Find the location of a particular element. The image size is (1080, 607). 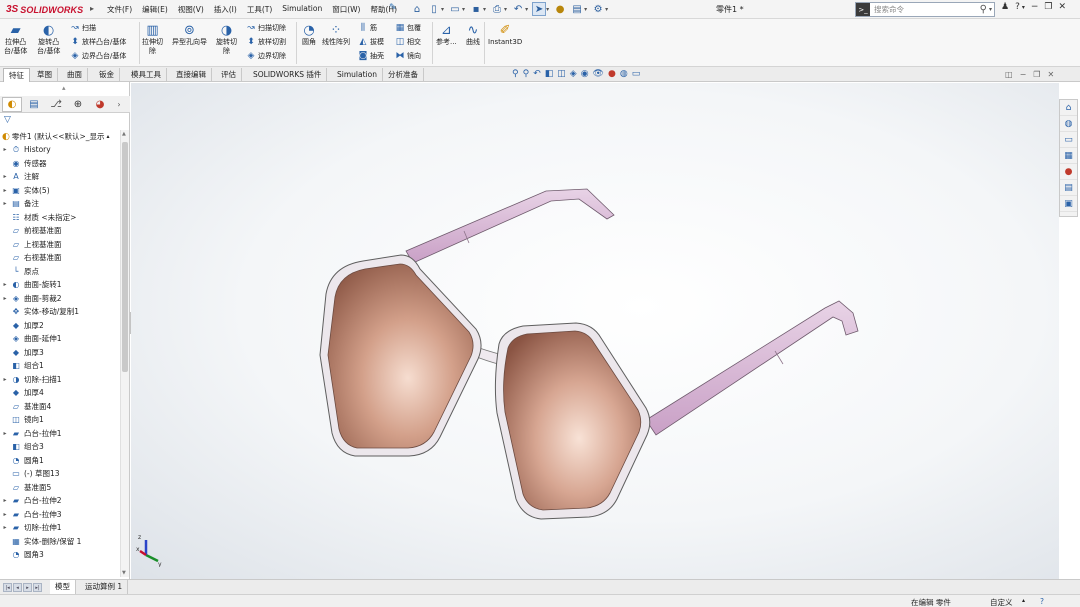

tab-sketch: 草图 is located at coordinates (45, 75).